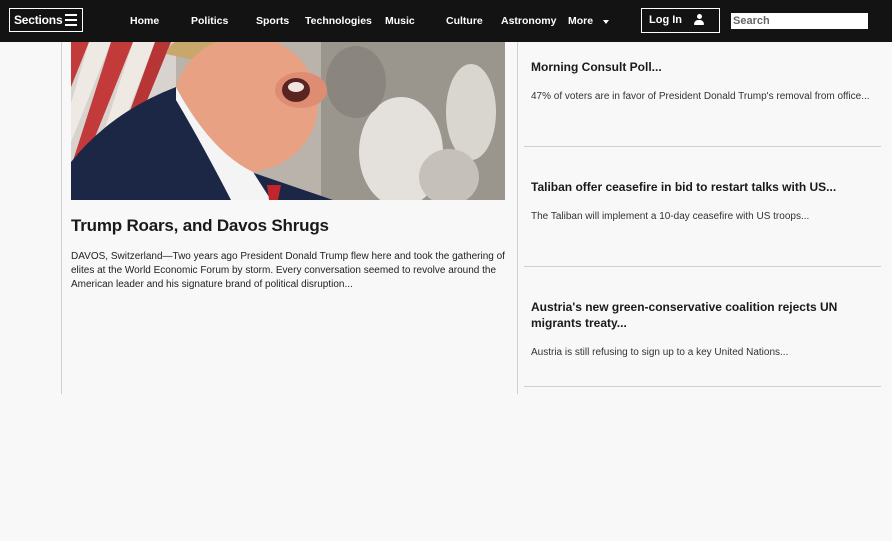 The width and height of the screenshot is (892, 541). What do you see at coordinates (580, 21) in the screenshot?
I see `nav-more-dropdown: More` at bounding box center [580, 21].